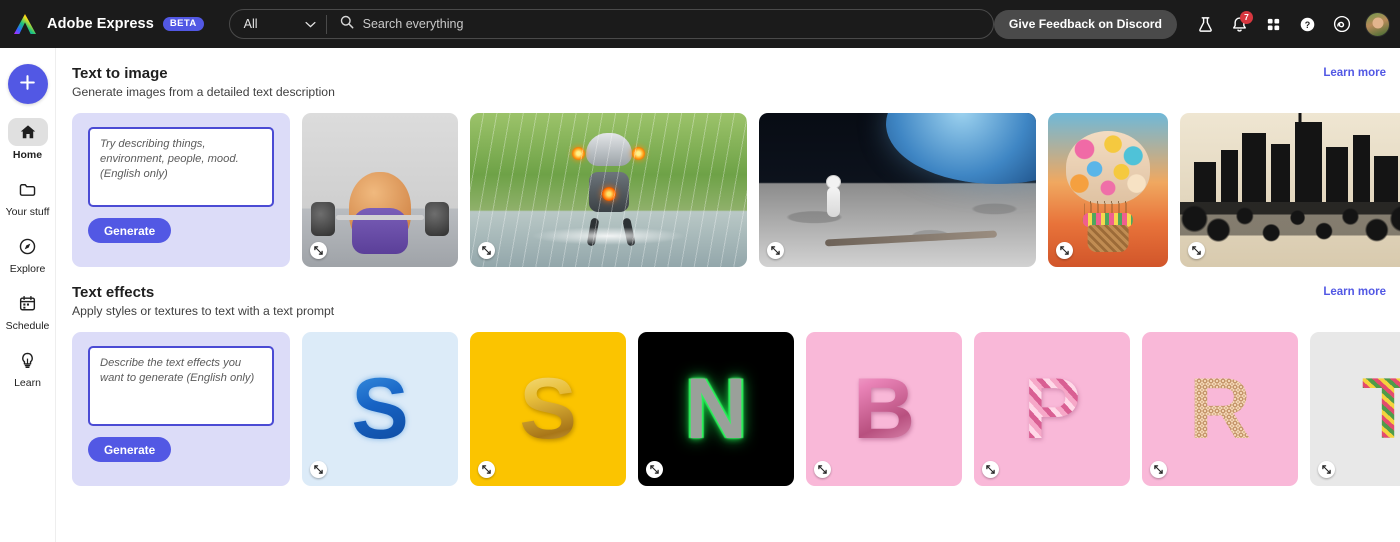 The width and height of the screenshot is (1400, 542). I want to click on user-avatar, so click(1377, 24).